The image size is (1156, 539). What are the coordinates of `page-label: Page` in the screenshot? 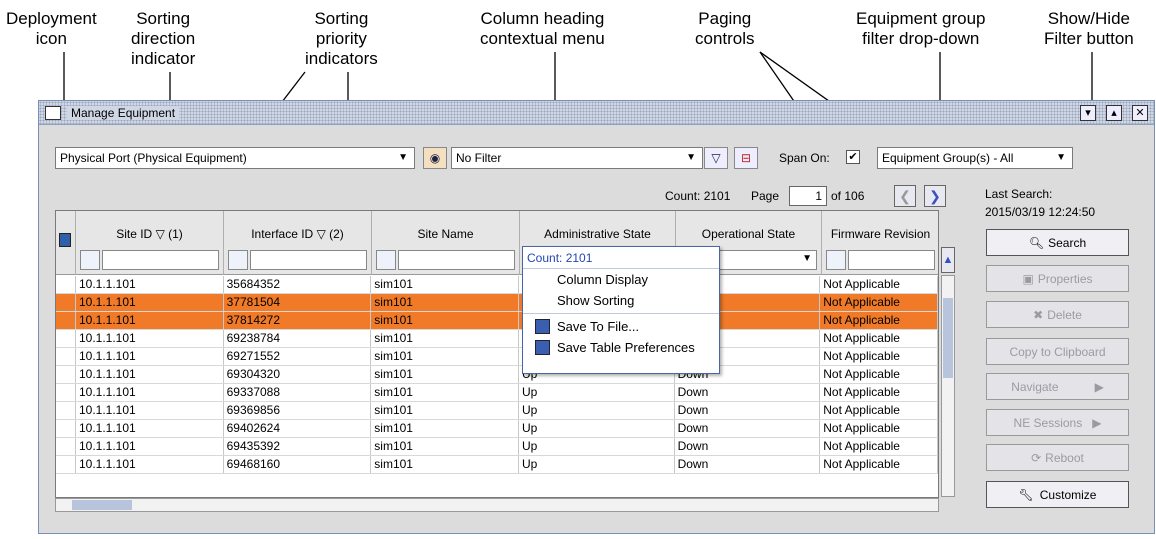 It's located at (765, 196).